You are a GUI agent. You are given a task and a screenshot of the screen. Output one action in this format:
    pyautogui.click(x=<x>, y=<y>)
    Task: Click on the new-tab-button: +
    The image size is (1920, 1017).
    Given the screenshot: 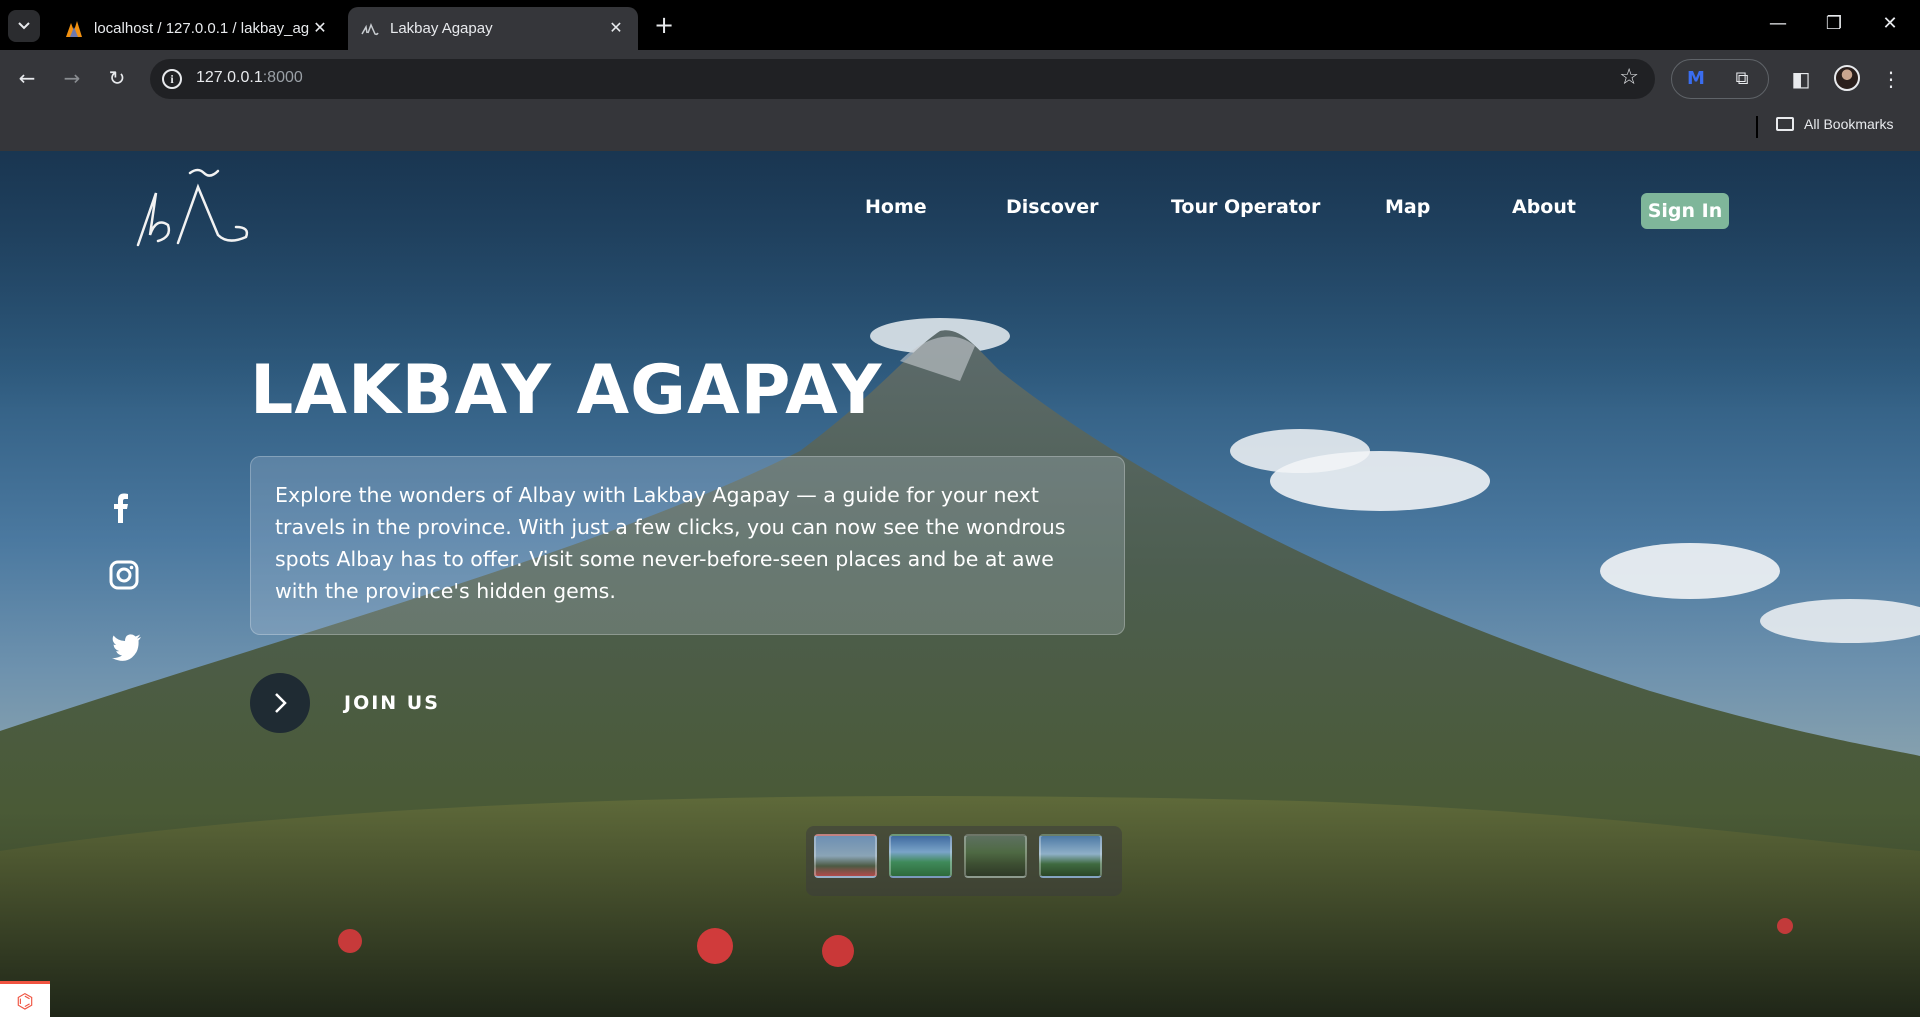 What is the action you would take?
    pyautogui.click(x=664, y=25)
    